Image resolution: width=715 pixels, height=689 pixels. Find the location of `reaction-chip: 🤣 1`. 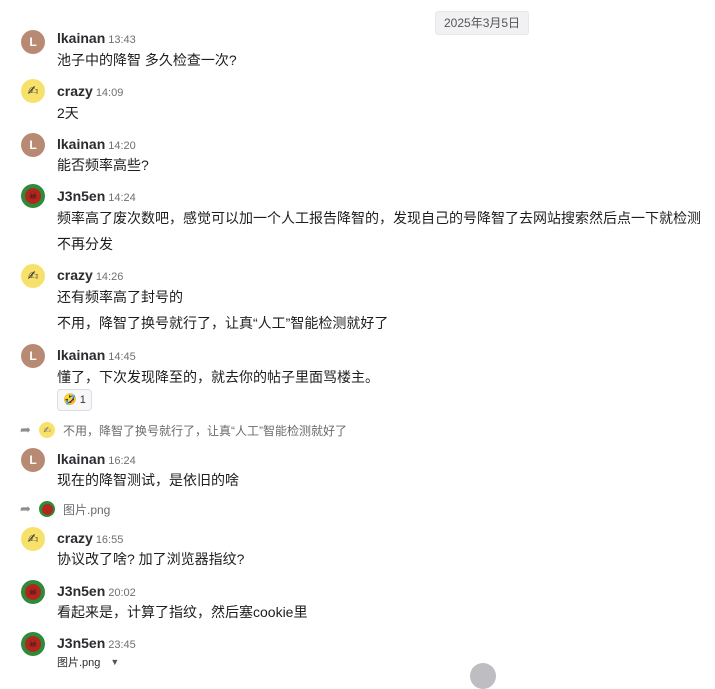

reaction-chip: 🤣 1 is located at coordinates (74, 400).